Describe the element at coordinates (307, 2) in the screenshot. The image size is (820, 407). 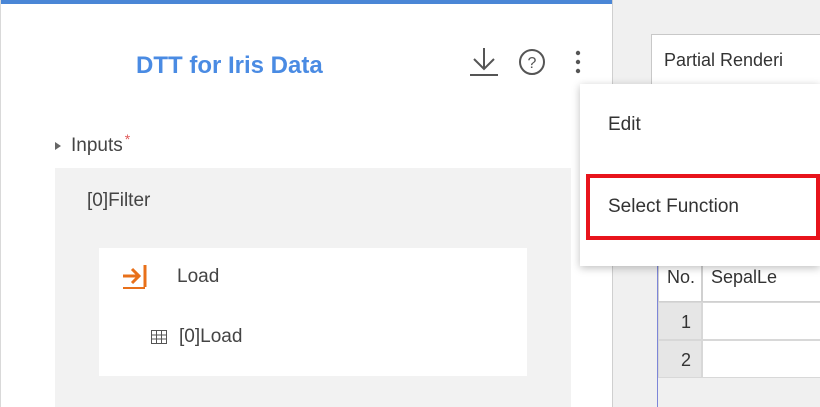
I see `panel-accent-bar` at that location.